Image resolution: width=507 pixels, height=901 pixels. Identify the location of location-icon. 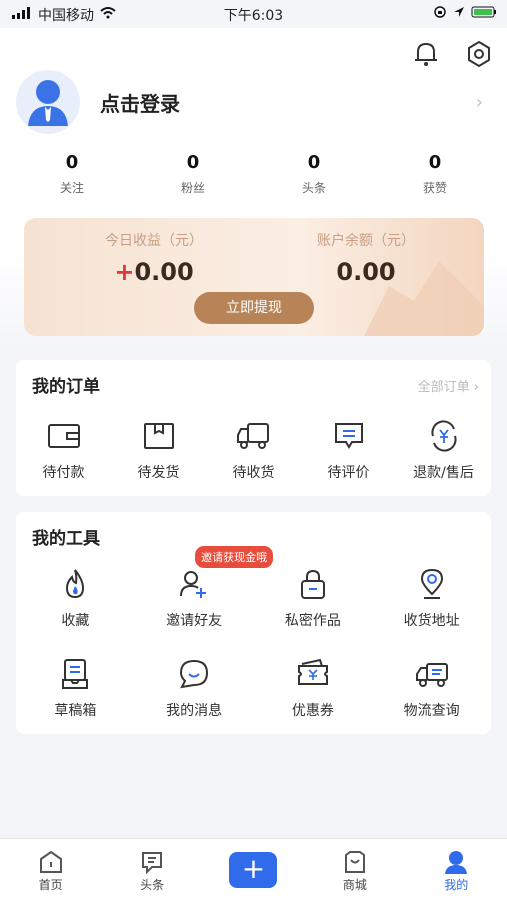
(431, 583).